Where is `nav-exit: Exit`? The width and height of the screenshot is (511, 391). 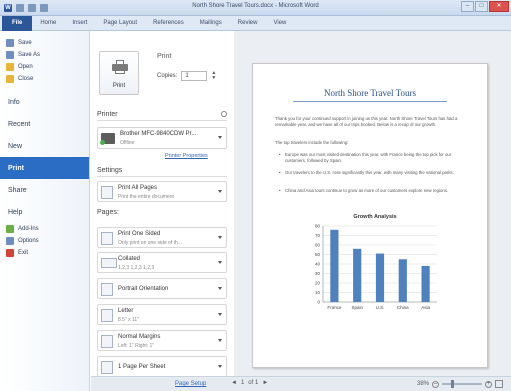 nav-exit: Exit is located at coordinates (44, 253).